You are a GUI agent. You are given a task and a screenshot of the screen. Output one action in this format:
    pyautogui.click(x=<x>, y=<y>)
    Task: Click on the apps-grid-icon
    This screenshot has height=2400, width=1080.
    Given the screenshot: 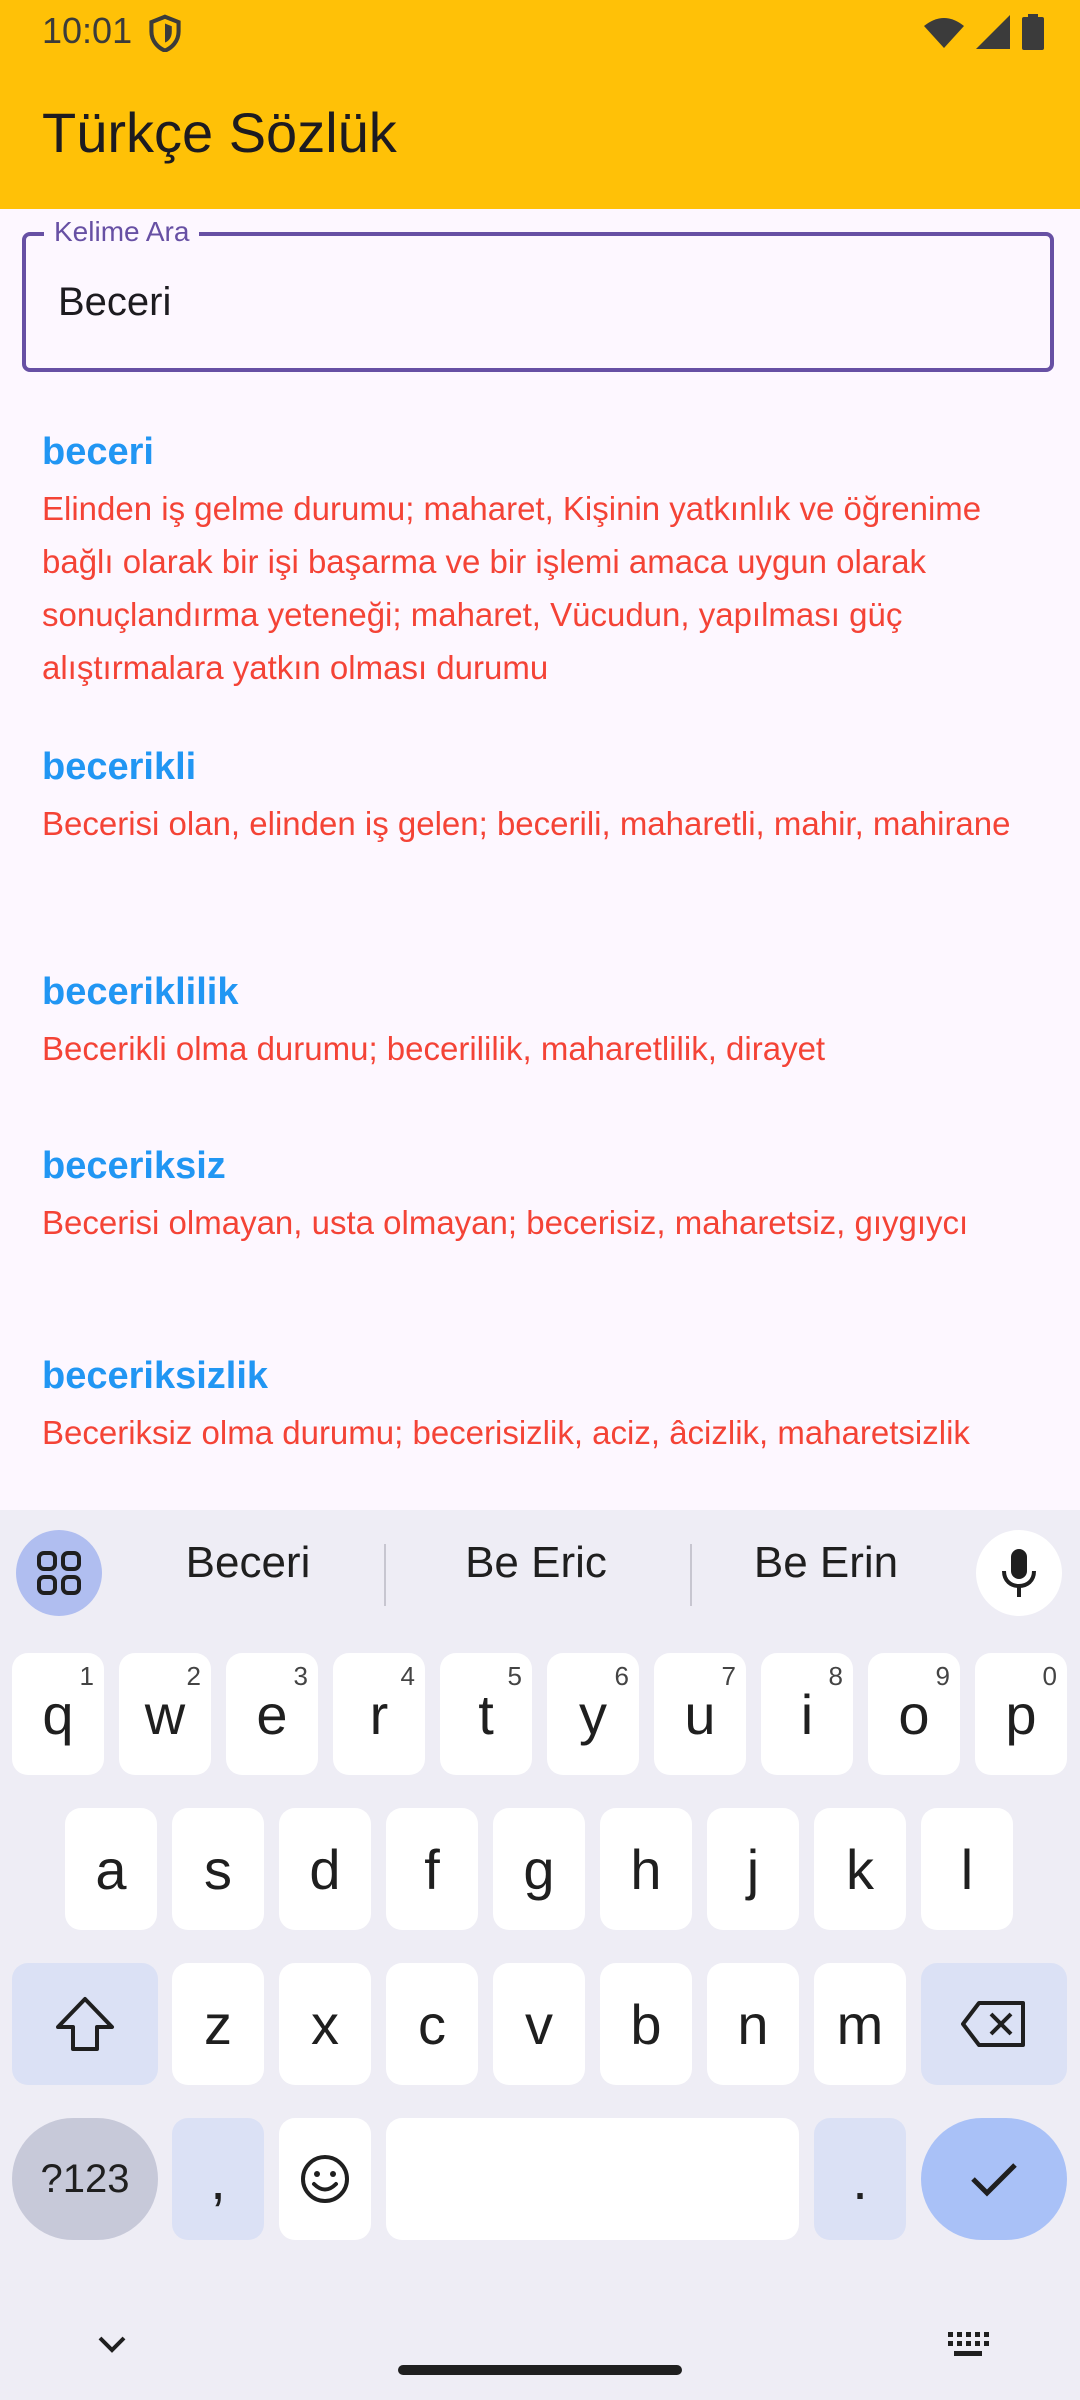 What is the action you would take?
    pyautogui.click(x=59, y=1573)
    